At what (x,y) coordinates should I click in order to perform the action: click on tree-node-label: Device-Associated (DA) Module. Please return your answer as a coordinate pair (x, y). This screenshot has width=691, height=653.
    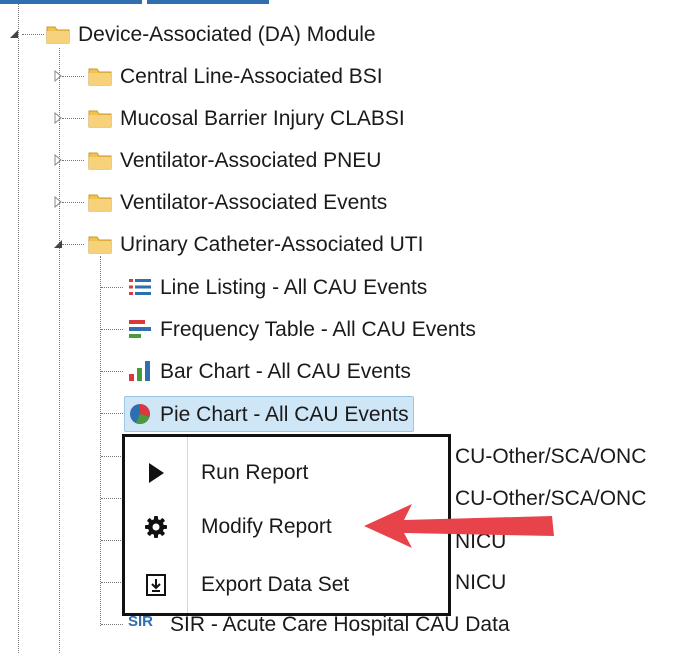
    Looking at the image, I should click on (227, 34).